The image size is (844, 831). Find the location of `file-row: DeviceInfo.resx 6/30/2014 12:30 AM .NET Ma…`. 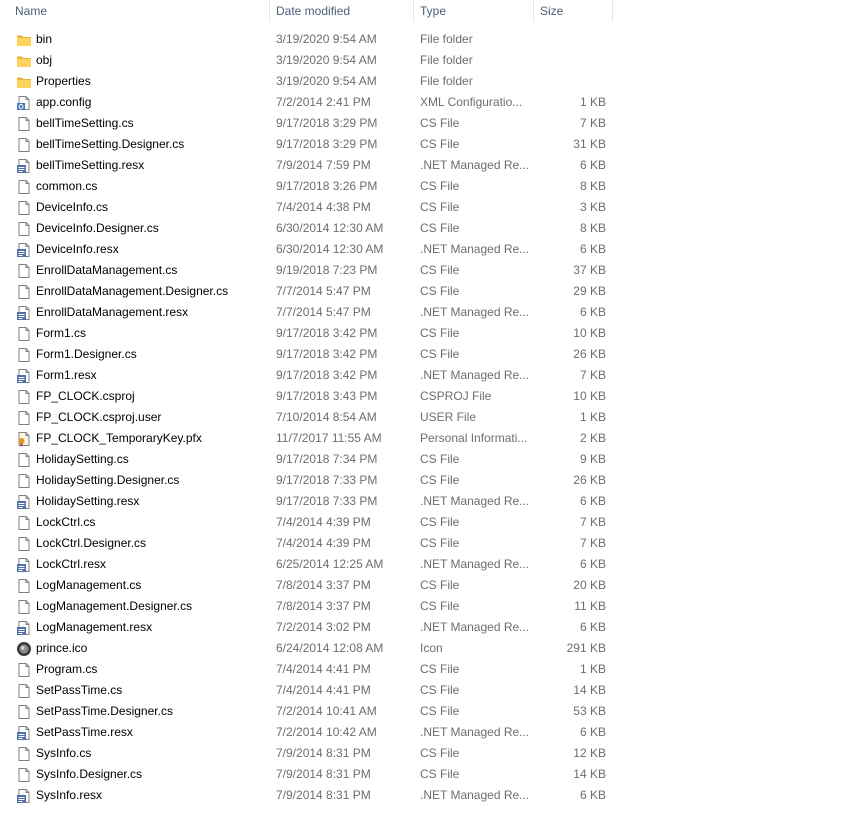

file-row: DeviceInfo.resx 6/30/2014 12:30 AM .NET Ma… is located at coordinates (307, 249).